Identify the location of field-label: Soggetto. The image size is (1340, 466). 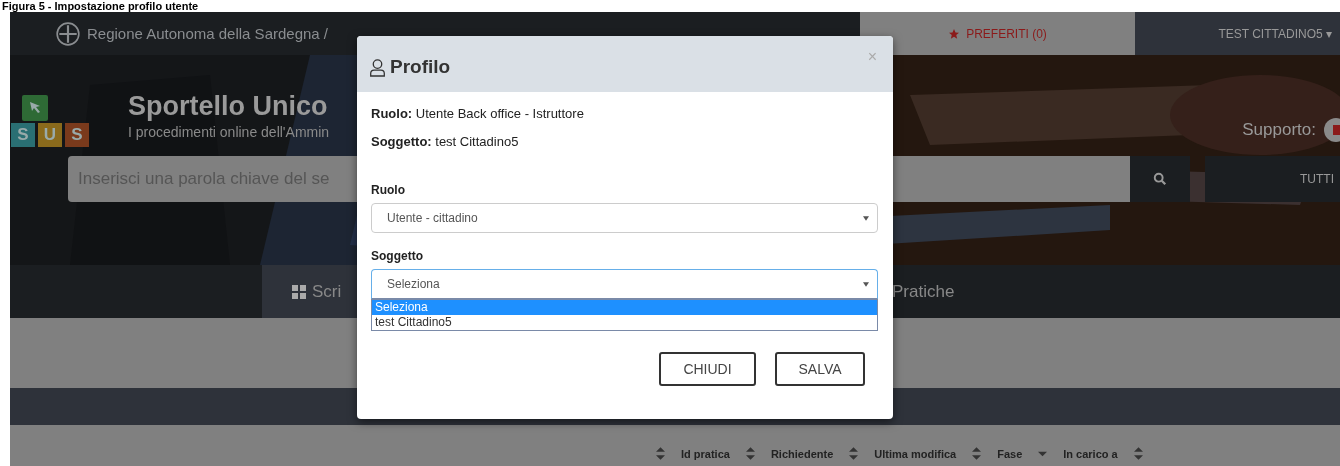
(397, 256).